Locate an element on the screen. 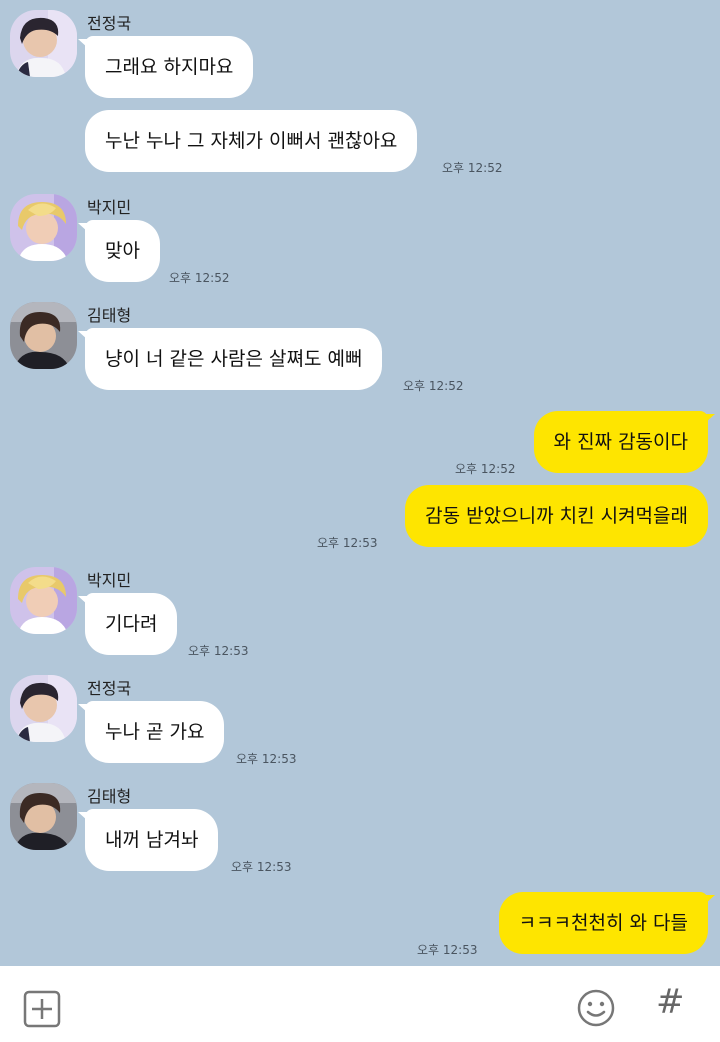 Image resolution: width=720 pixels, height=1042 pixels. message-bubble: 누난 누나 그 자체가 이뻐서 괜찮아요 is located at coordinates (251, 141).